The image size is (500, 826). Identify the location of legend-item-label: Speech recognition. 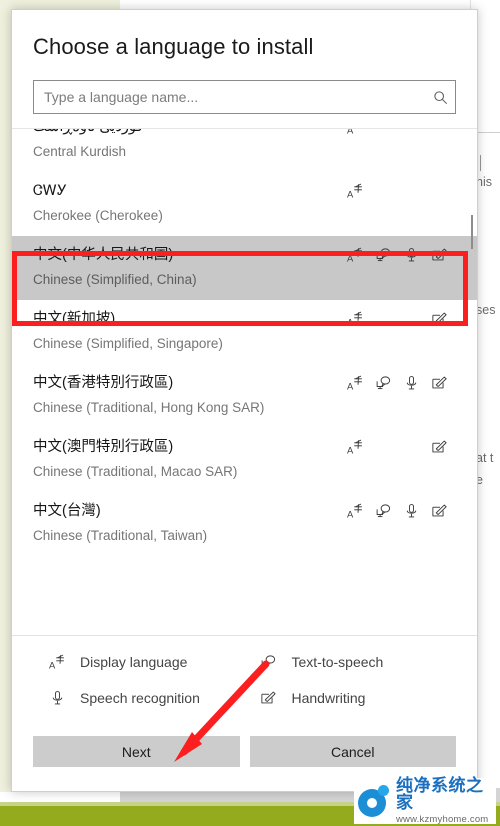
(140, 698).